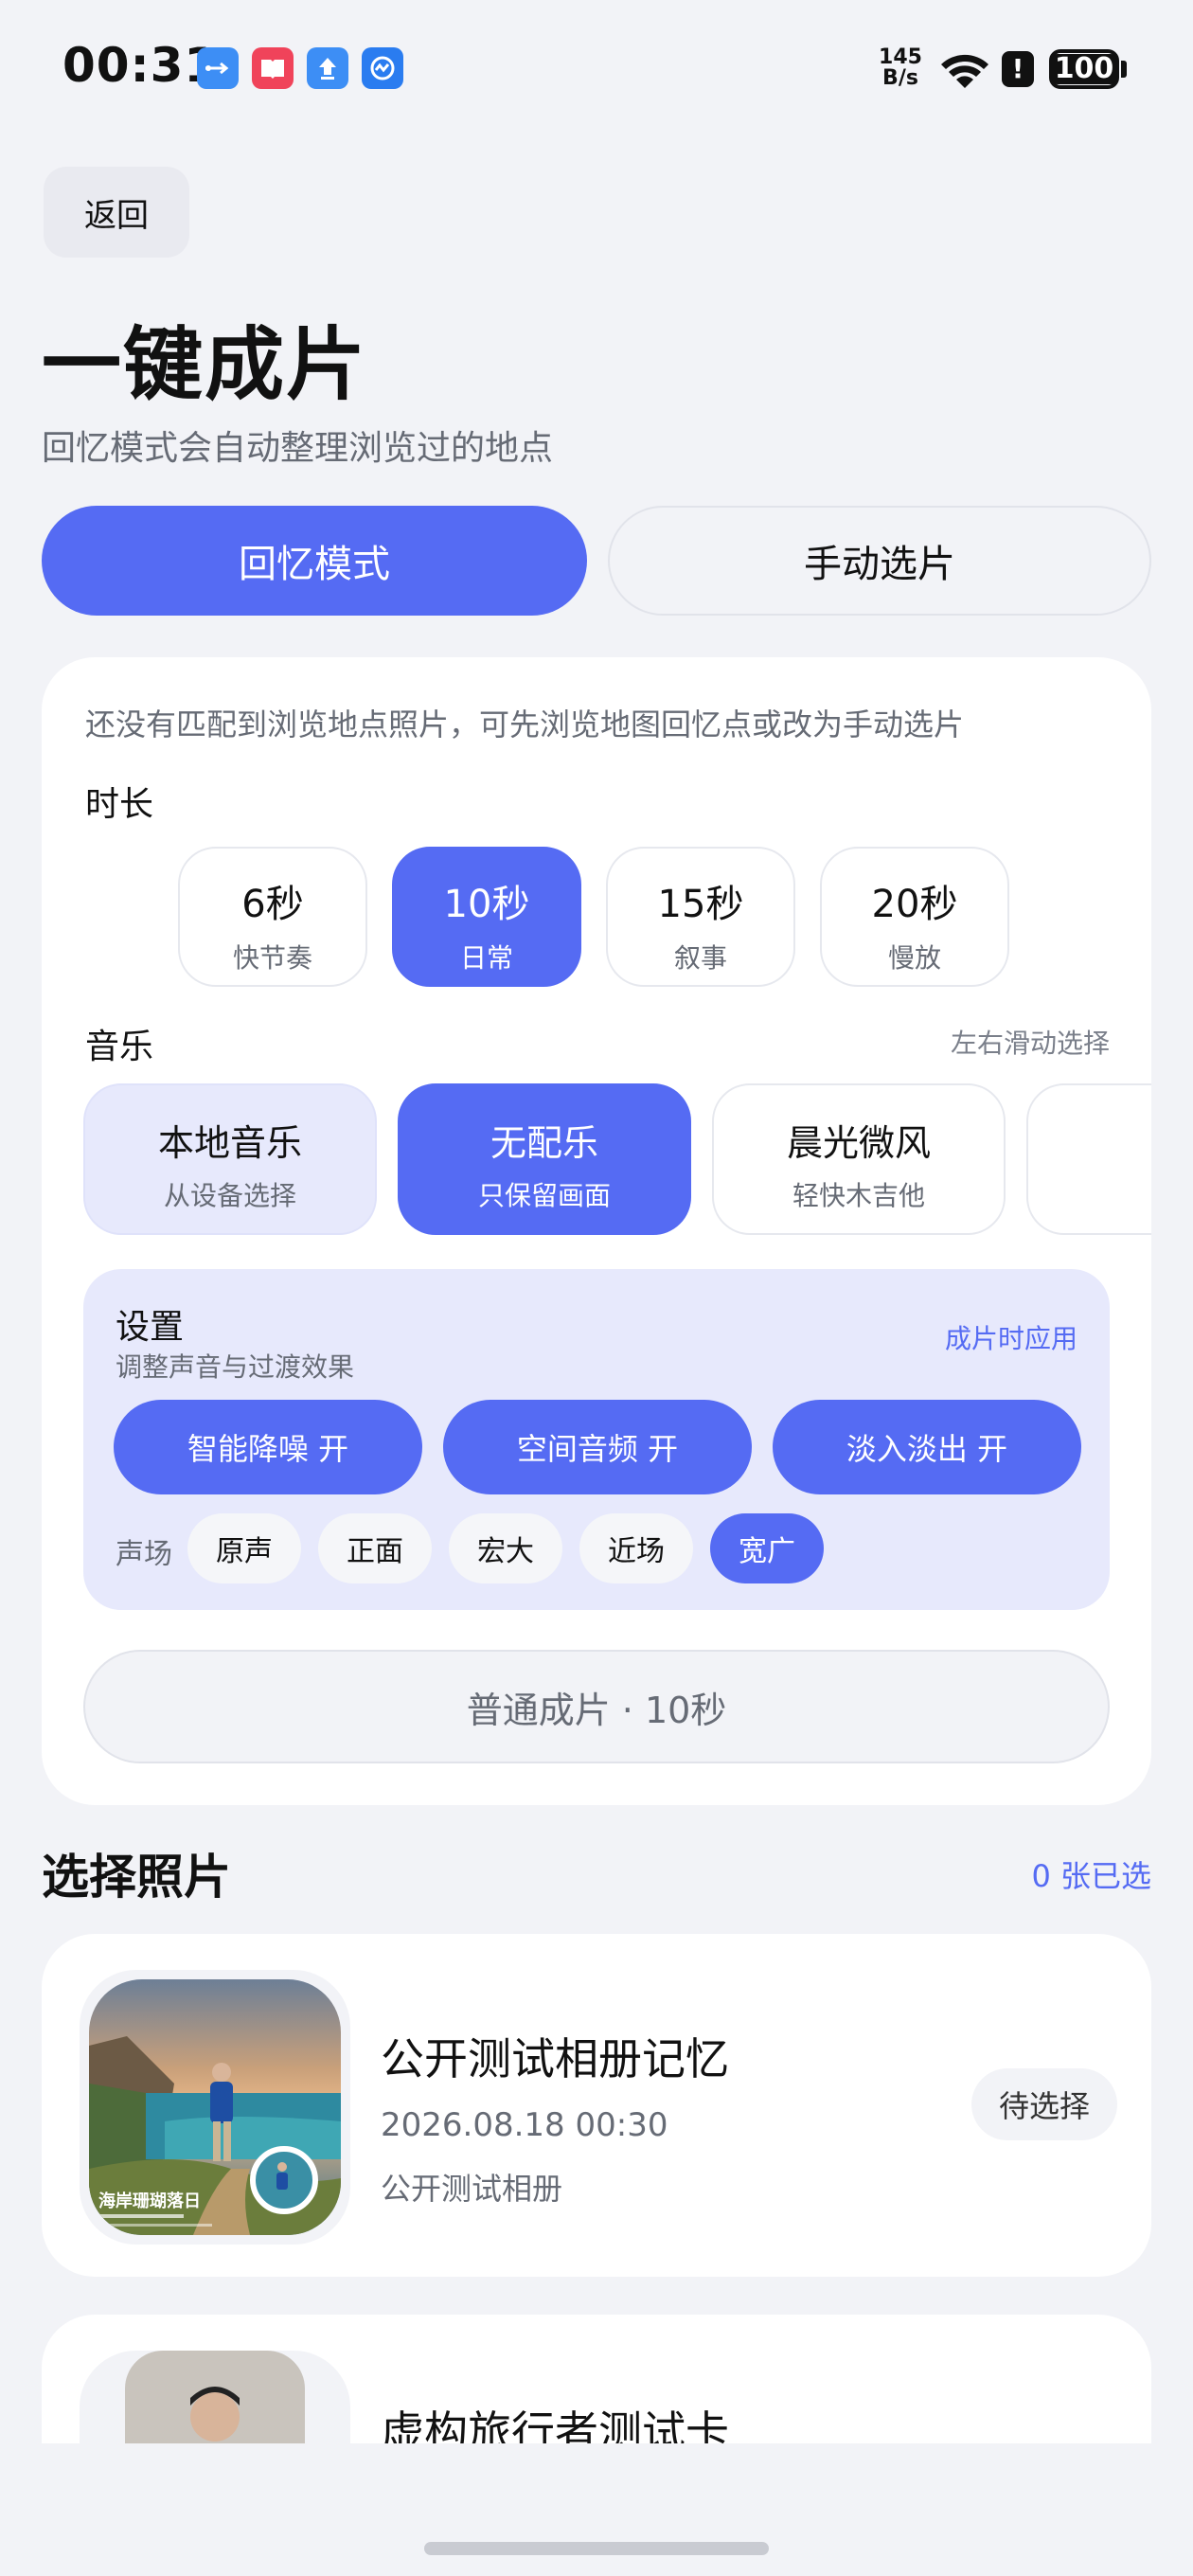 This screenshot has width=1193, height=2576. I want to click on music-sub: 从设备选择, so click(229, 1195).